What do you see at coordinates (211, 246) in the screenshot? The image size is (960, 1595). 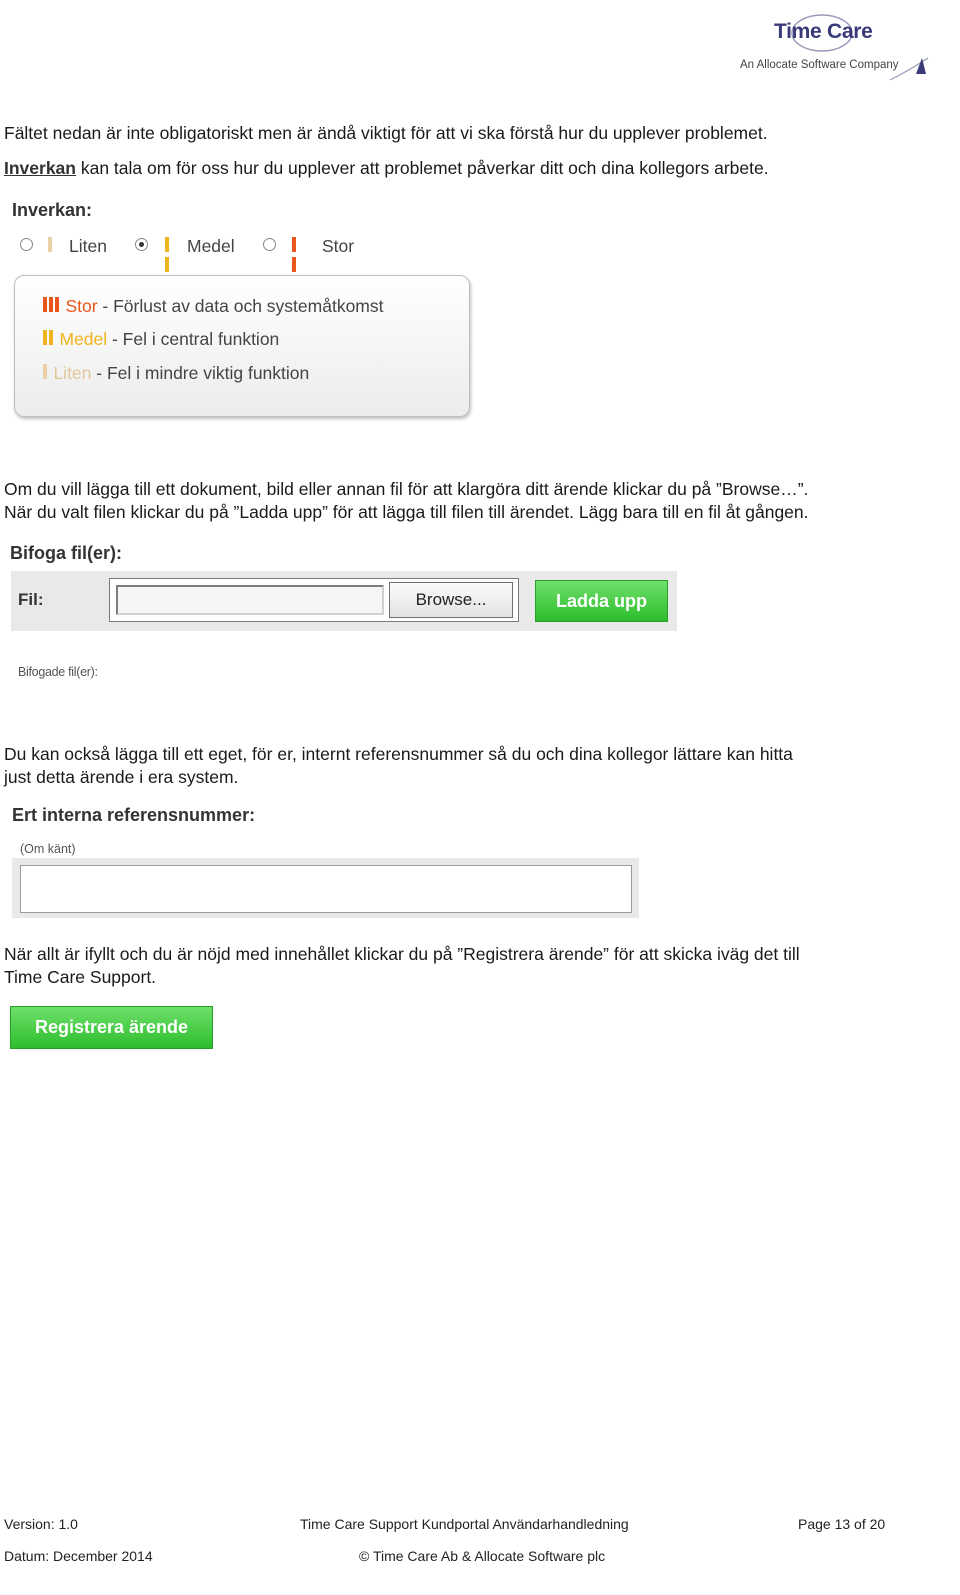 I see `impact-option-label: Medel` at bounding box center [211, 246].